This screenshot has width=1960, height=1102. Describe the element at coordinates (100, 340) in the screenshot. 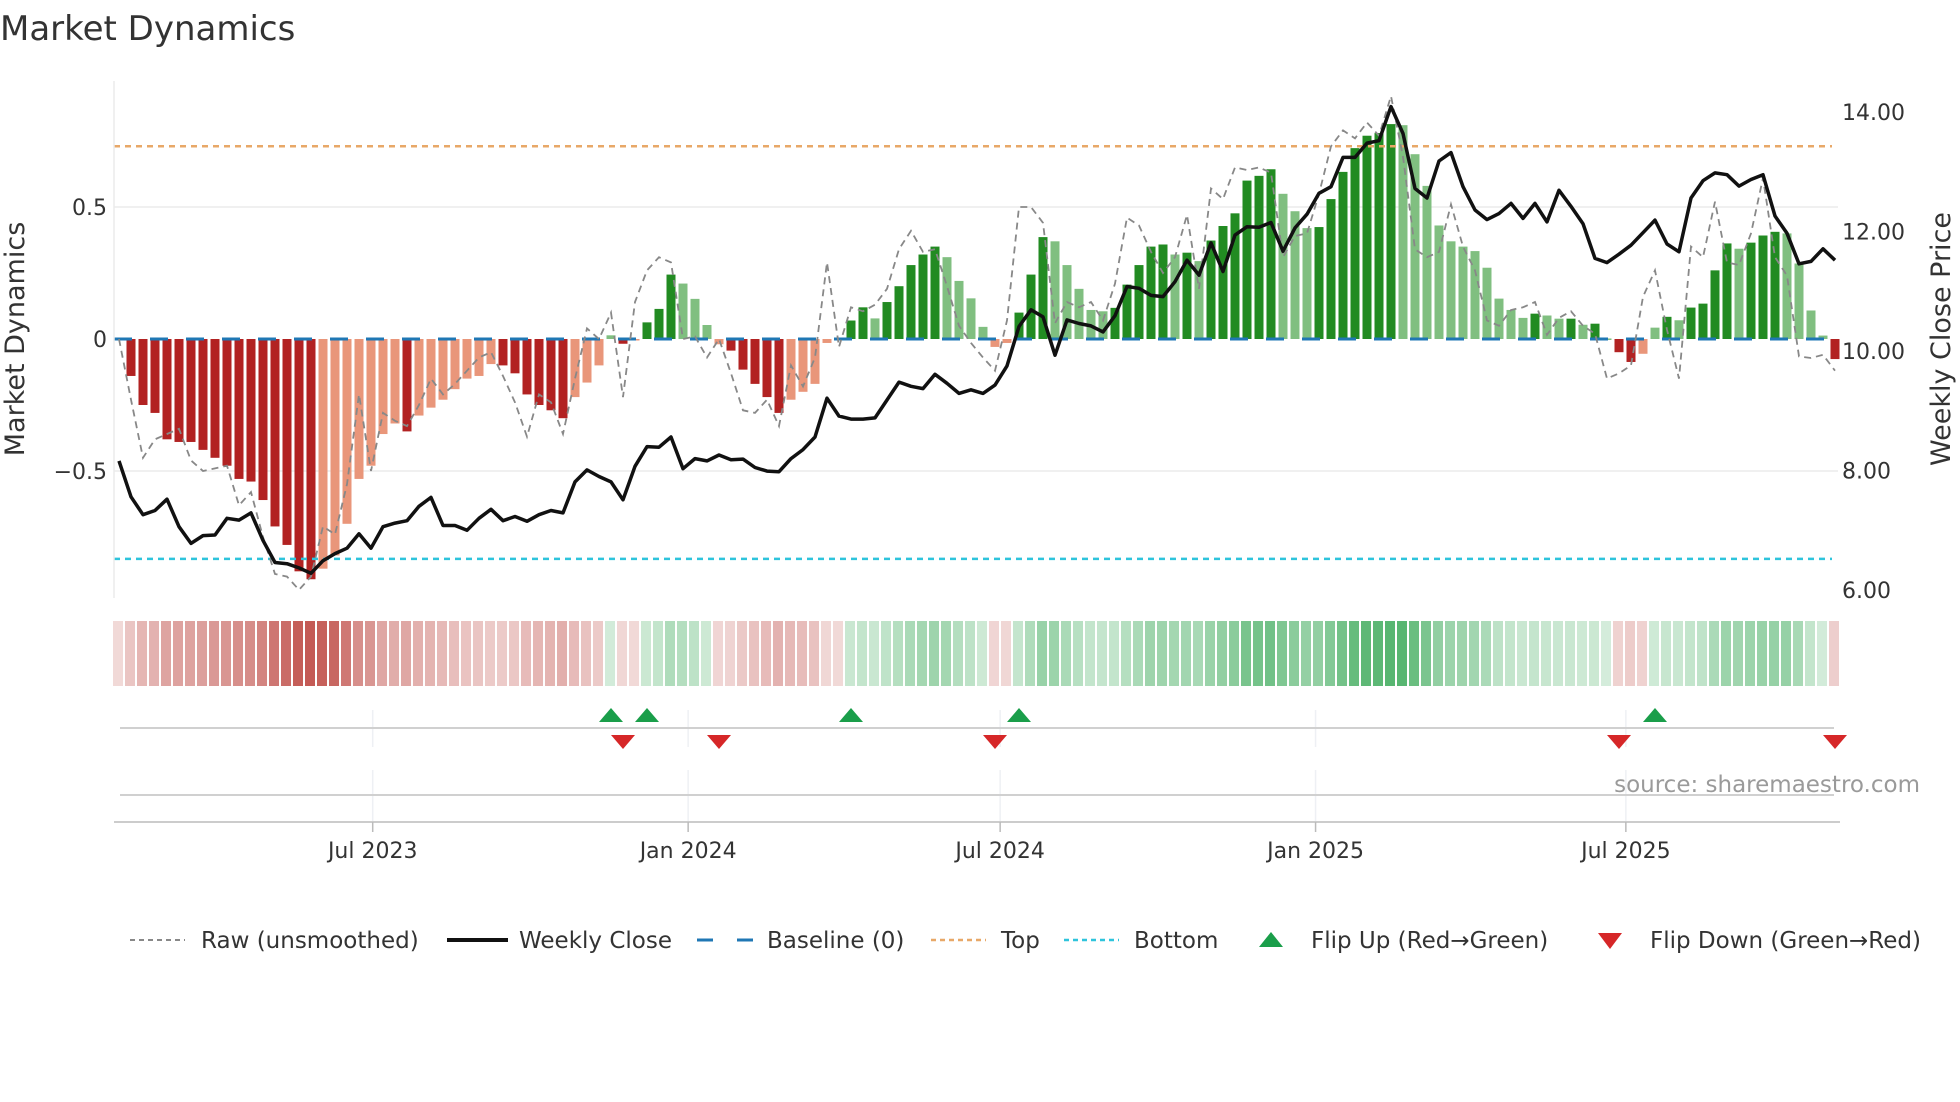

I see `left-tick-label: 0` at that location.